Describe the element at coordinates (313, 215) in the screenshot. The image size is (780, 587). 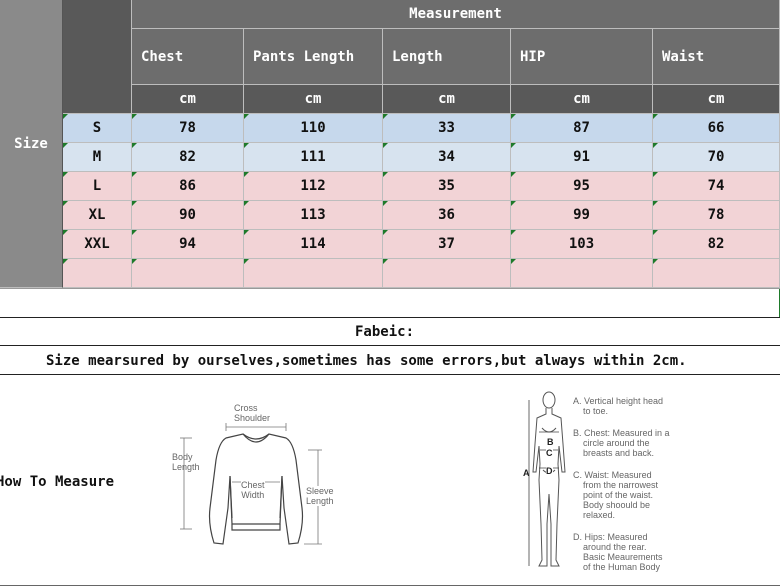
I see `value-cell: 113` at that location.